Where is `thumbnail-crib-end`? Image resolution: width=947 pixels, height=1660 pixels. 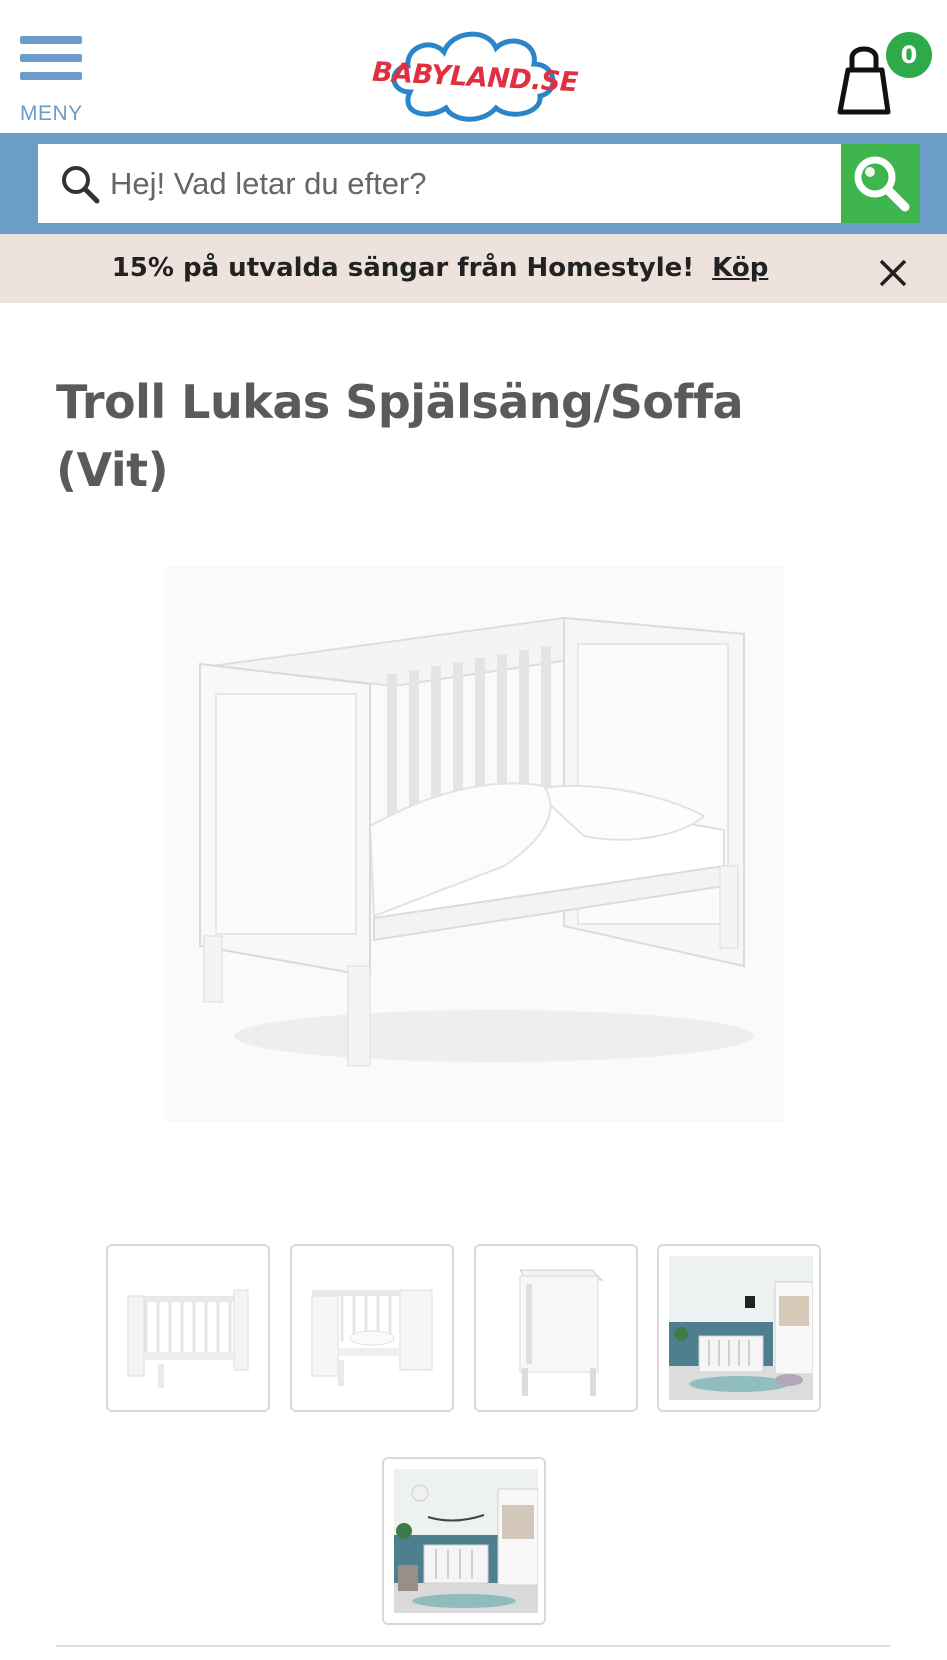
thumbnail-crib-end is located at coordinates (556, 1328).